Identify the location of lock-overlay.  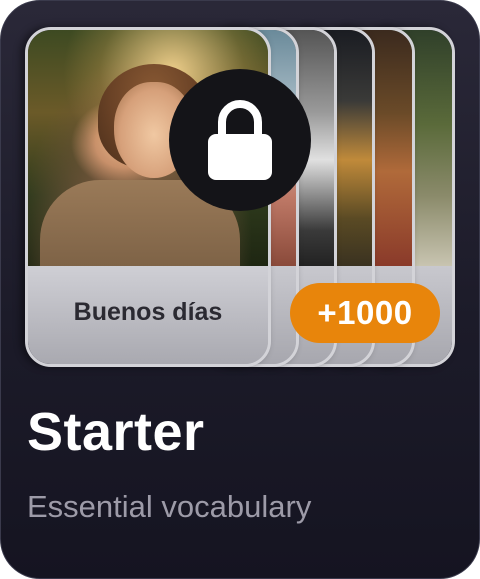
(240, 140).